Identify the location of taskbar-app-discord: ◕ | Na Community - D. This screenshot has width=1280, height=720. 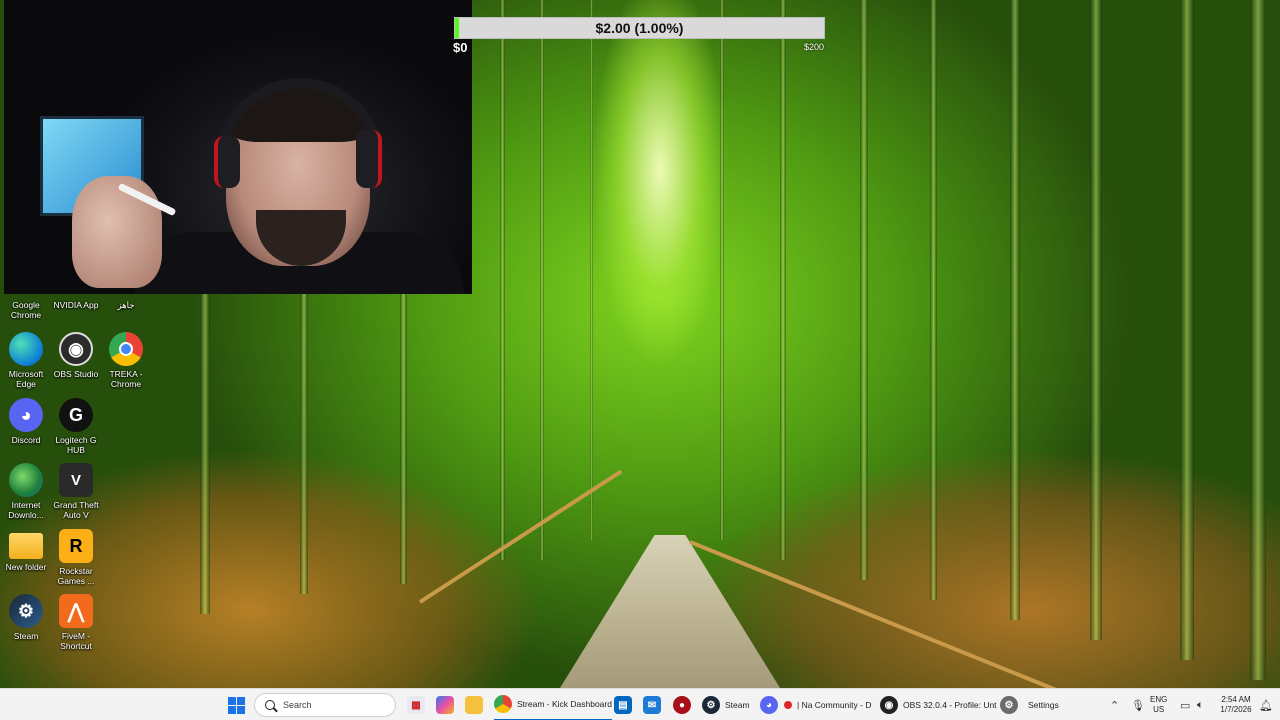
(815, 704).